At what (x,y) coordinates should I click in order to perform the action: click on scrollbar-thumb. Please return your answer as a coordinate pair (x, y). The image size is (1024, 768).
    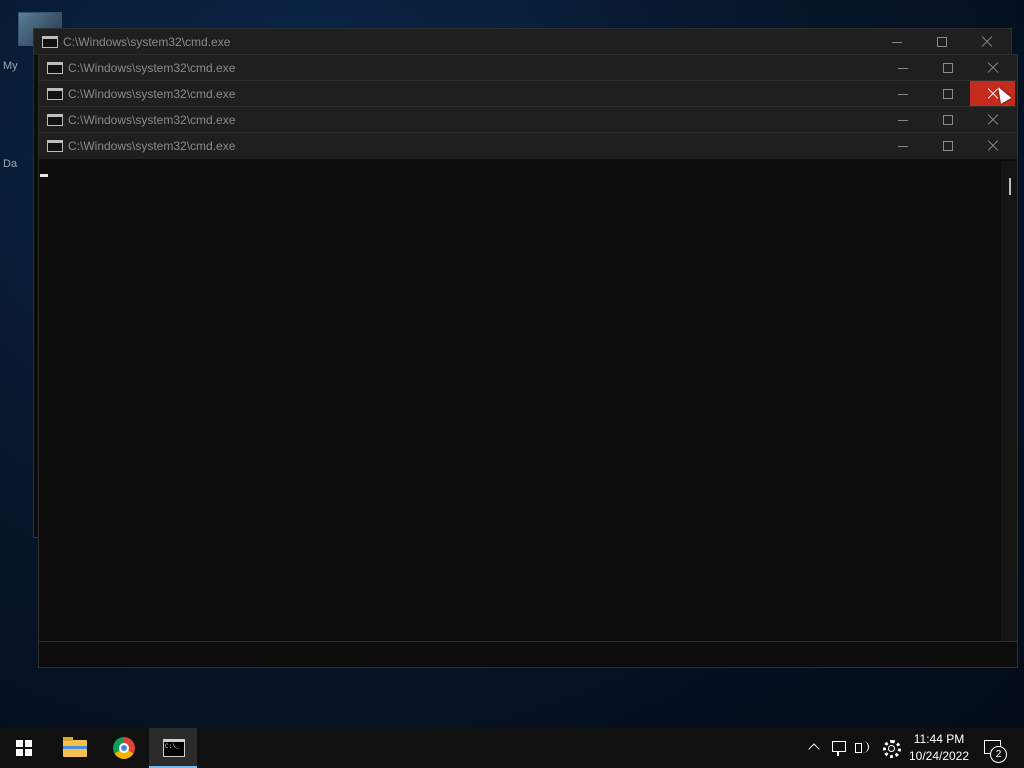
    Looking at the image, I should click on (1010, 186).